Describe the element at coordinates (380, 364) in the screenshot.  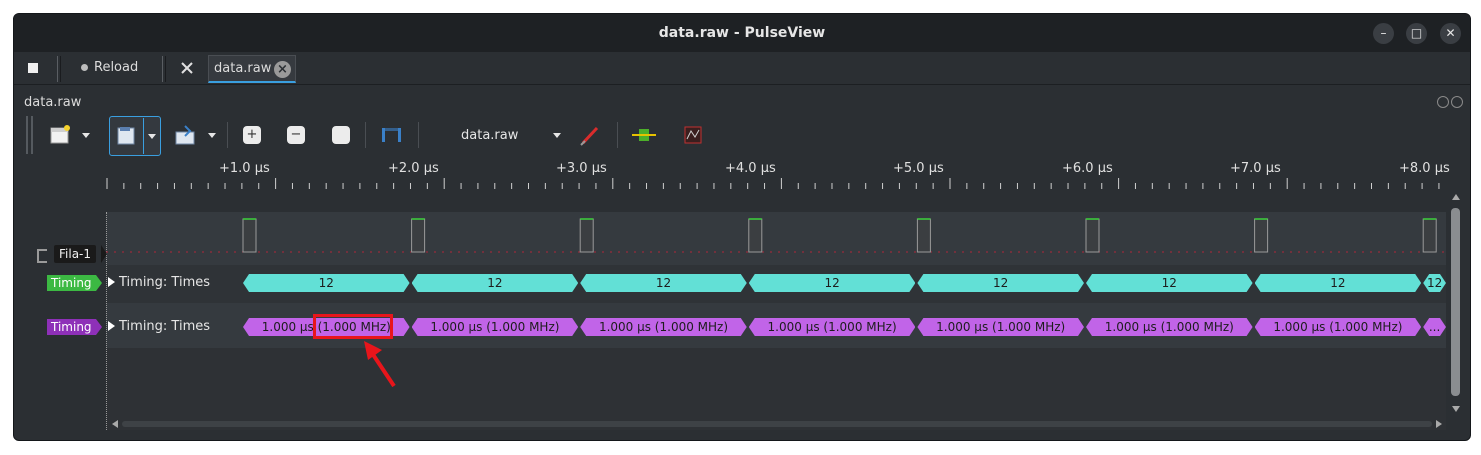
I see `annotation-arrow` at that location.